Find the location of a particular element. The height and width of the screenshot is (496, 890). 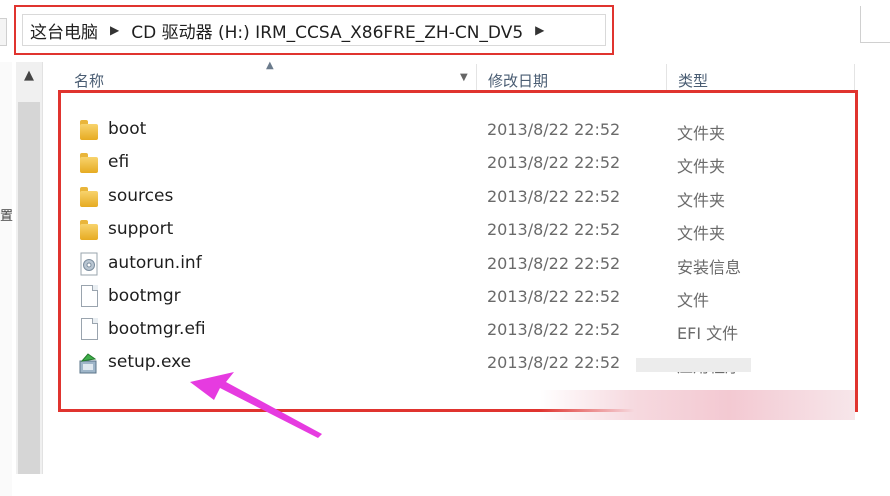

file-type: 安装信息 is located at coordinates (709, 267).